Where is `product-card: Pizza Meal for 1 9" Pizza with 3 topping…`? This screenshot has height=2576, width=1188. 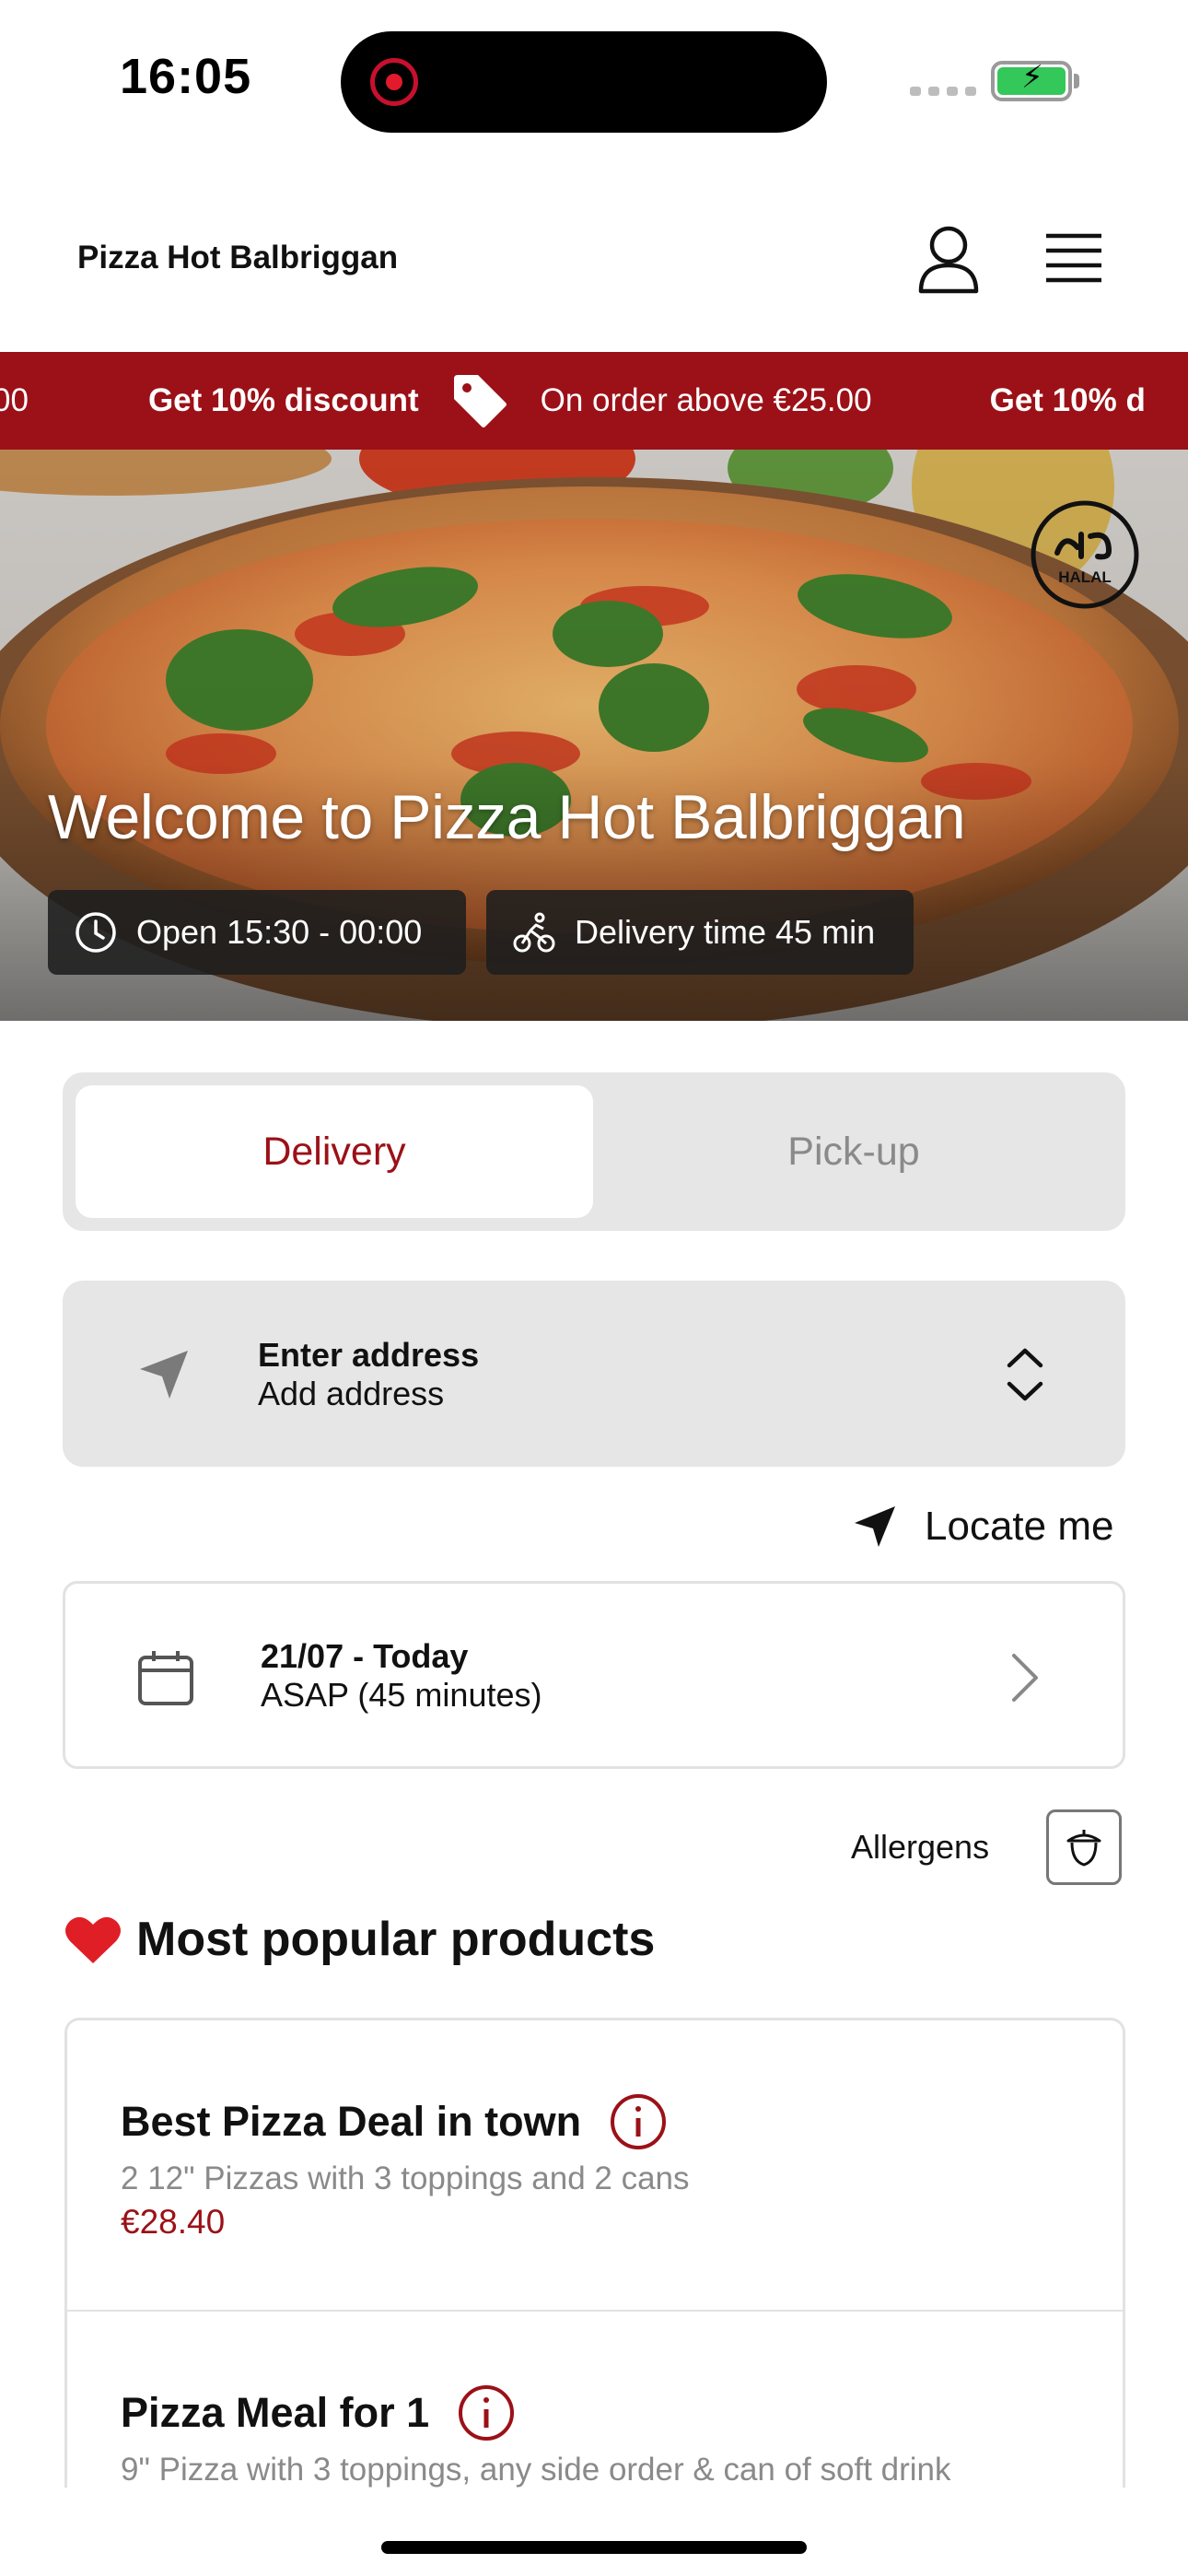 product-card: Pizza Meal for 1 9" Pizza with 3 topping… is located at coordinates (595, 2399).